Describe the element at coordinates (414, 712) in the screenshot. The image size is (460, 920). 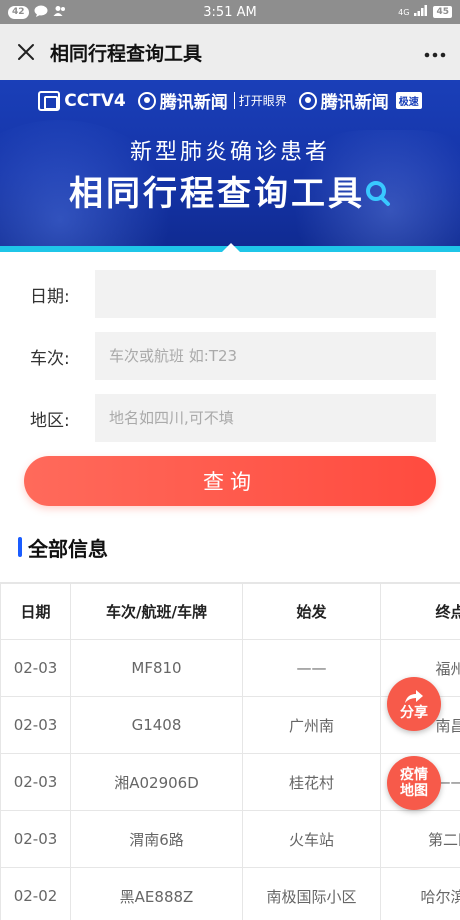
I see `share-label: 分享` at that location.